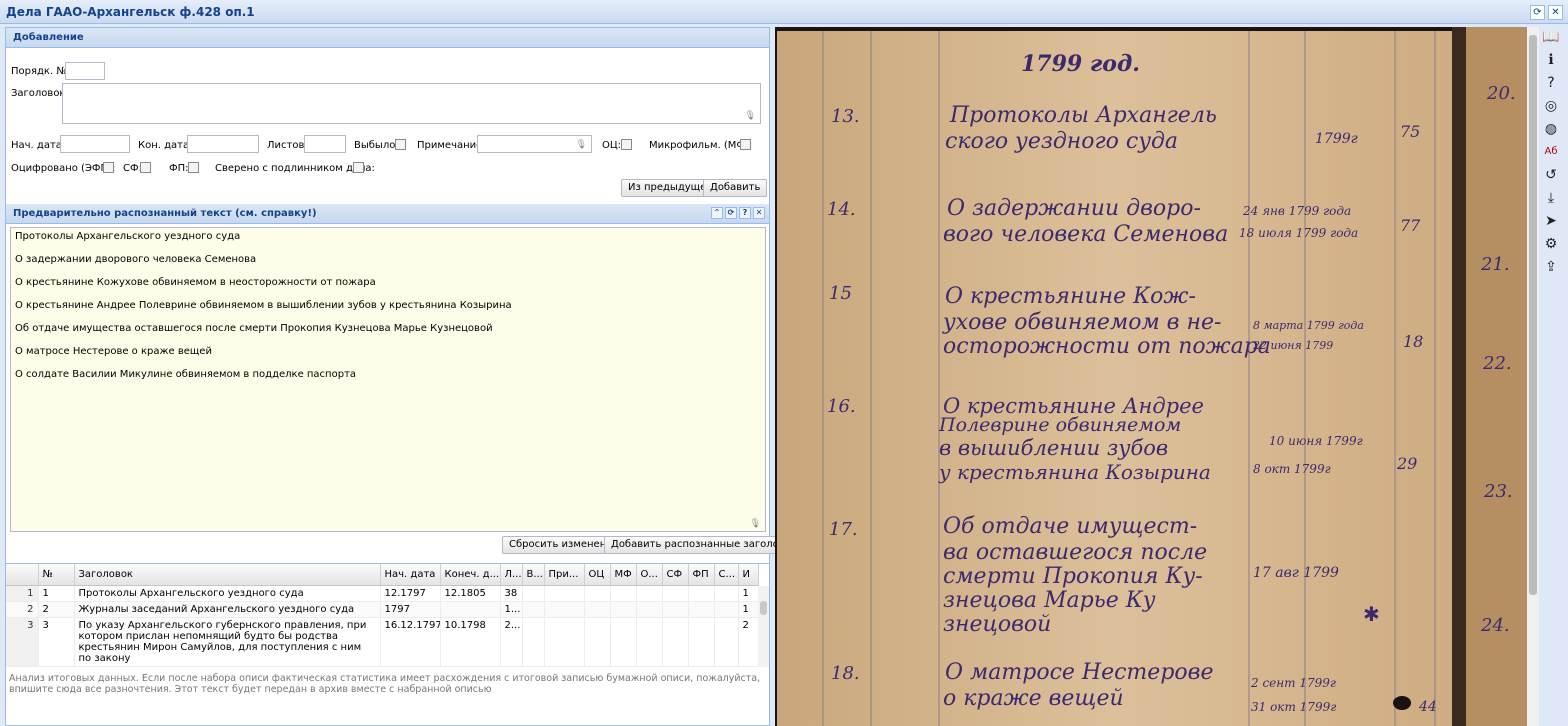 The width and height of the screenshot is (1568, 726). I want to click on book-icon: 📖, so click(1551, 37).